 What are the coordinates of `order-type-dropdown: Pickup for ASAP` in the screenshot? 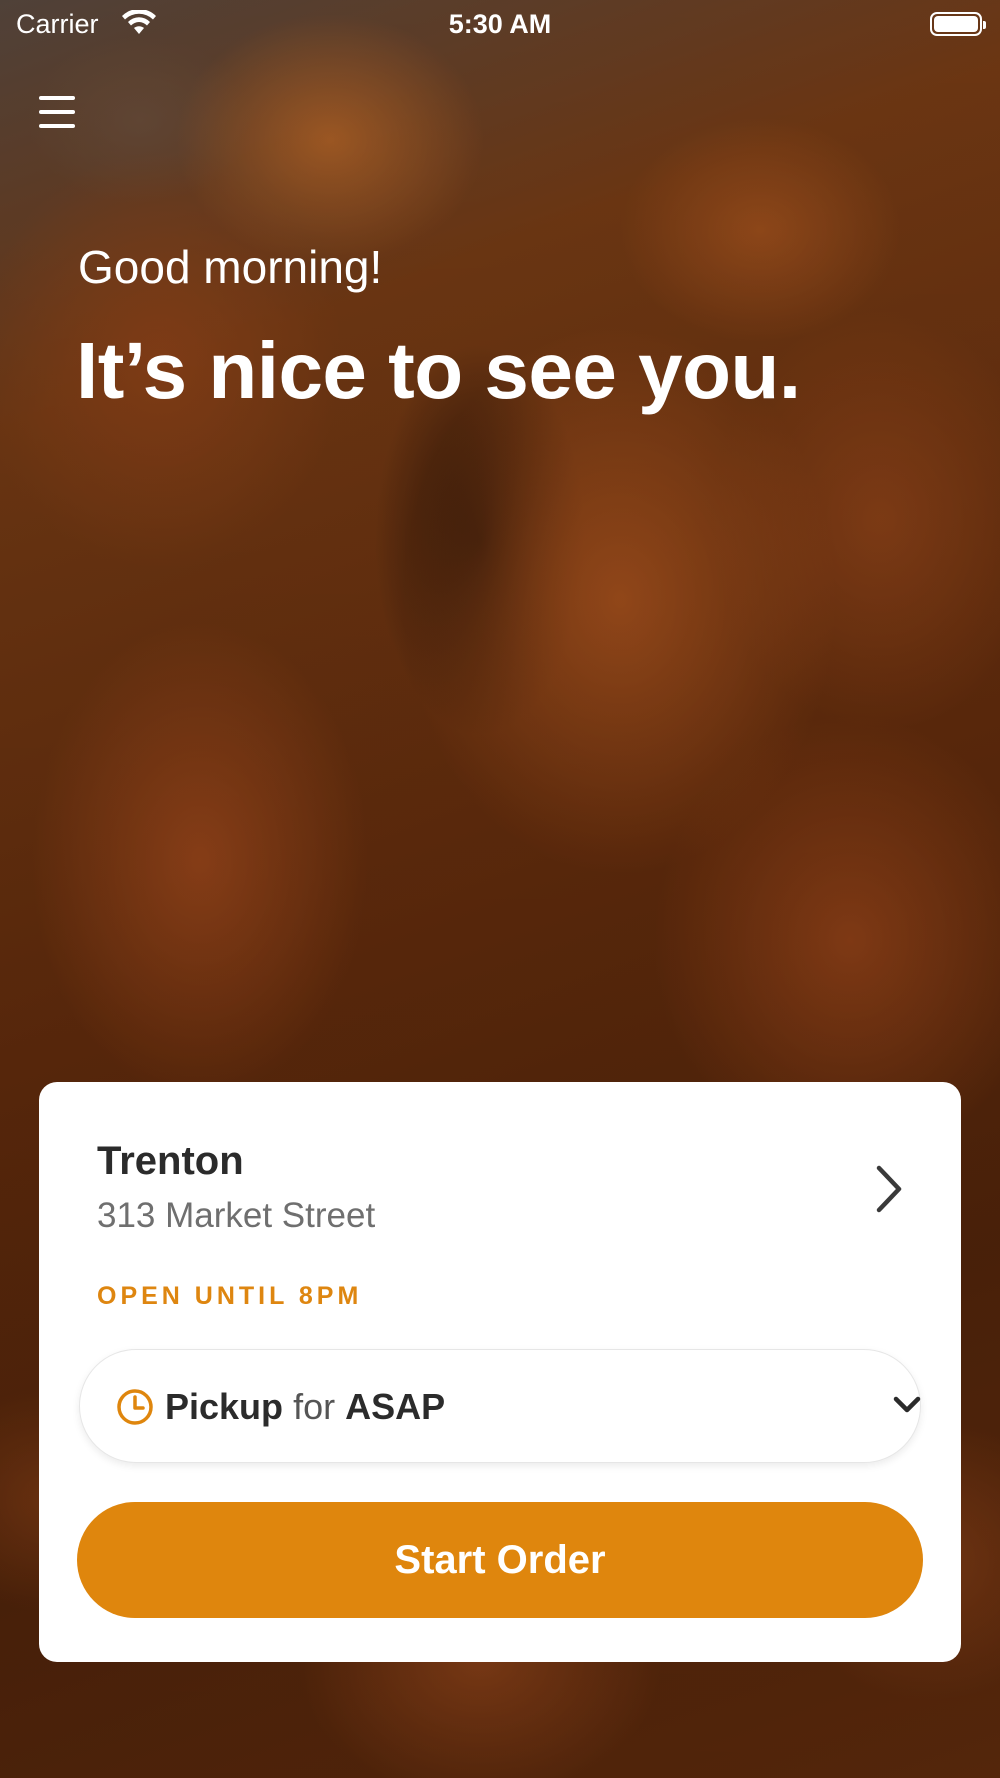 It's located at (500, 1406).